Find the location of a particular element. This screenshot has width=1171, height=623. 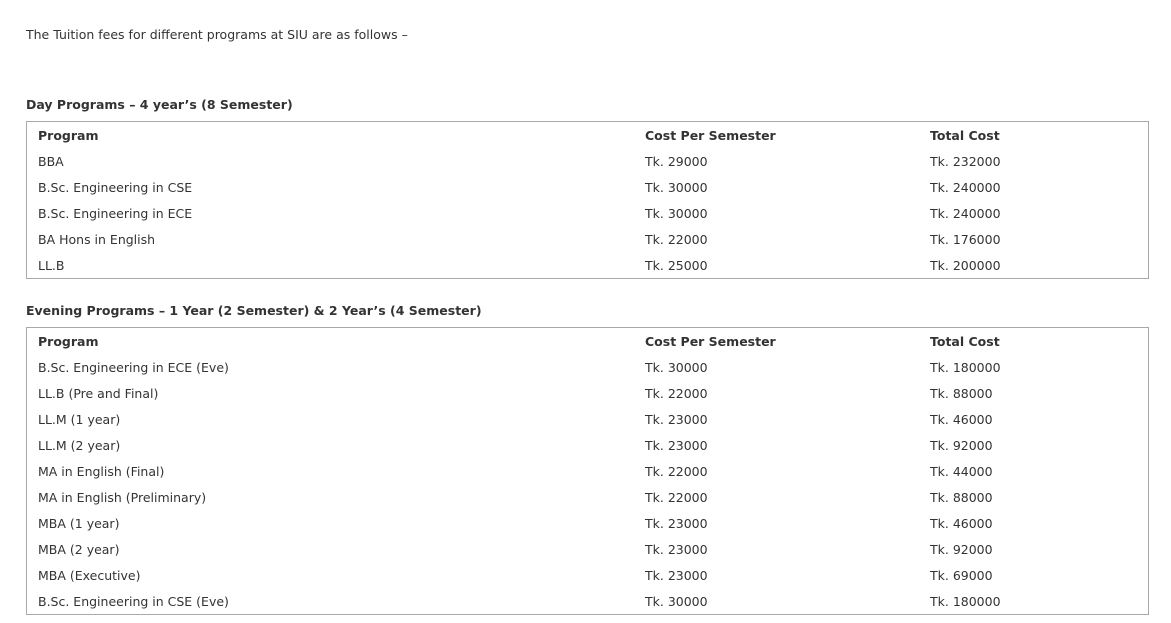

total-cost-cell: Tk. 69000 is located at coordinates (961, 575).